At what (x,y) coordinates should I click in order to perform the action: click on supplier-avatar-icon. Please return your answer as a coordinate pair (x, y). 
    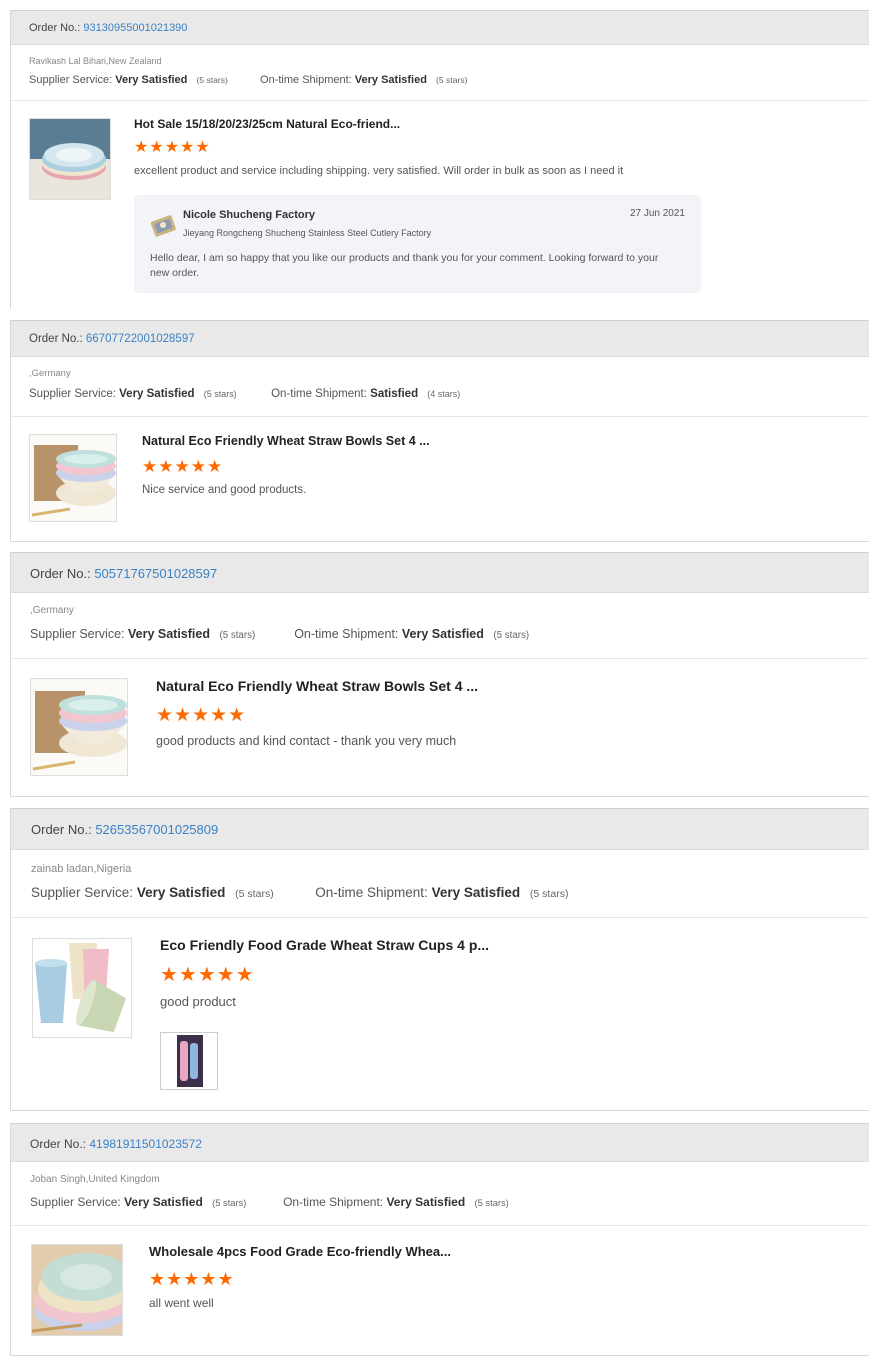
    Looking at the image, I should click on (163, 226).